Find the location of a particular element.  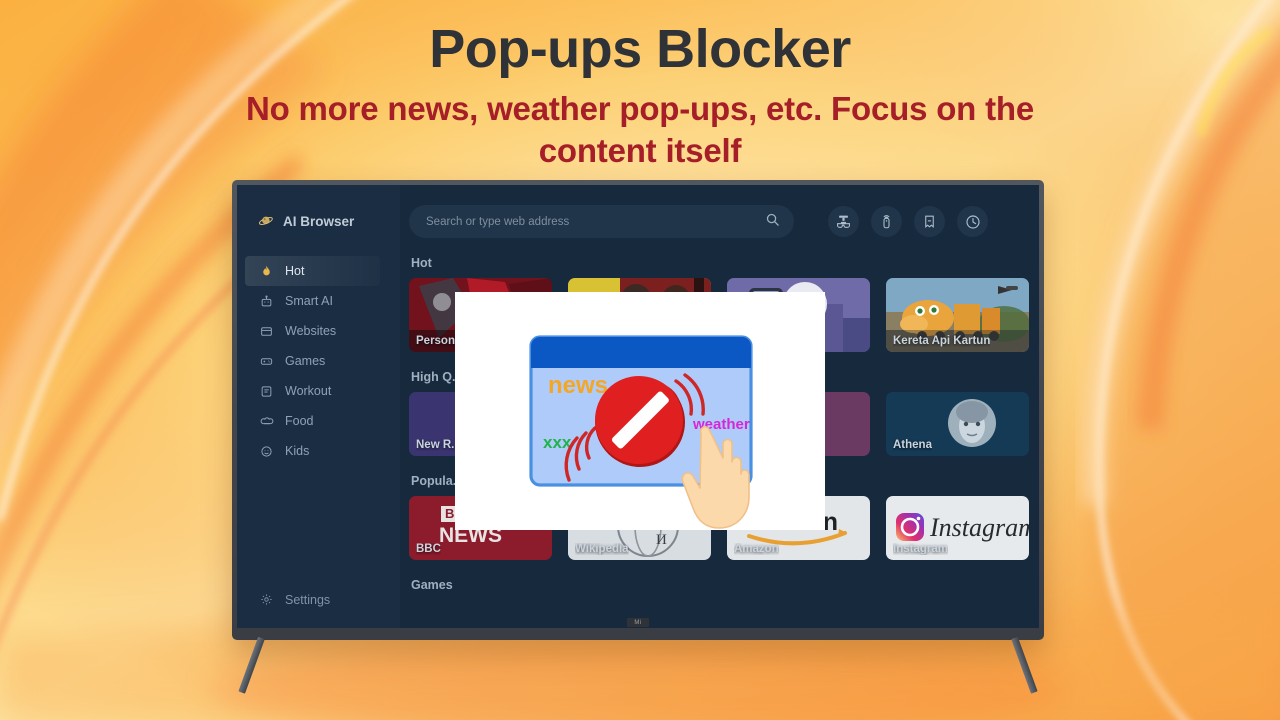

search-icon is located at coordinates (772, 222).